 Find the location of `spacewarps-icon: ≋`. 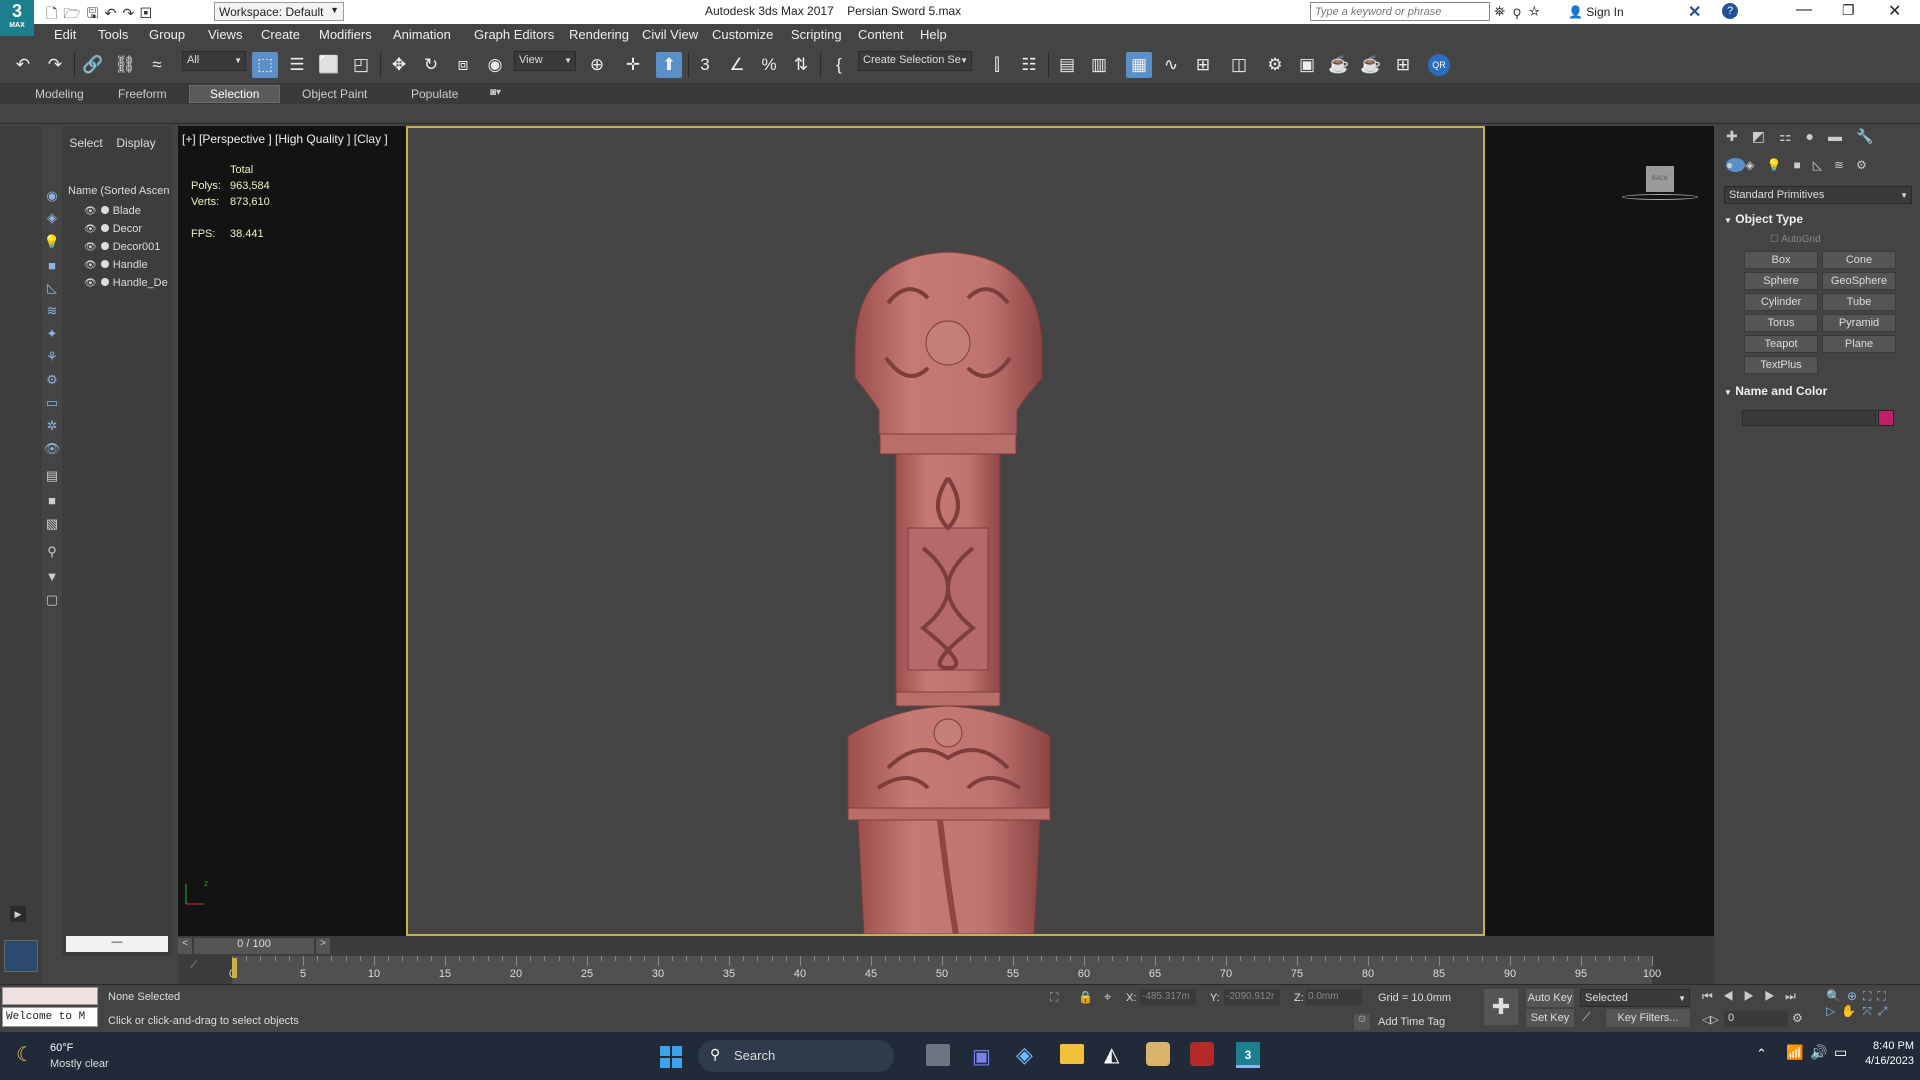

spacewarps-icon: ≋ is located at coordinates (1845, 165).